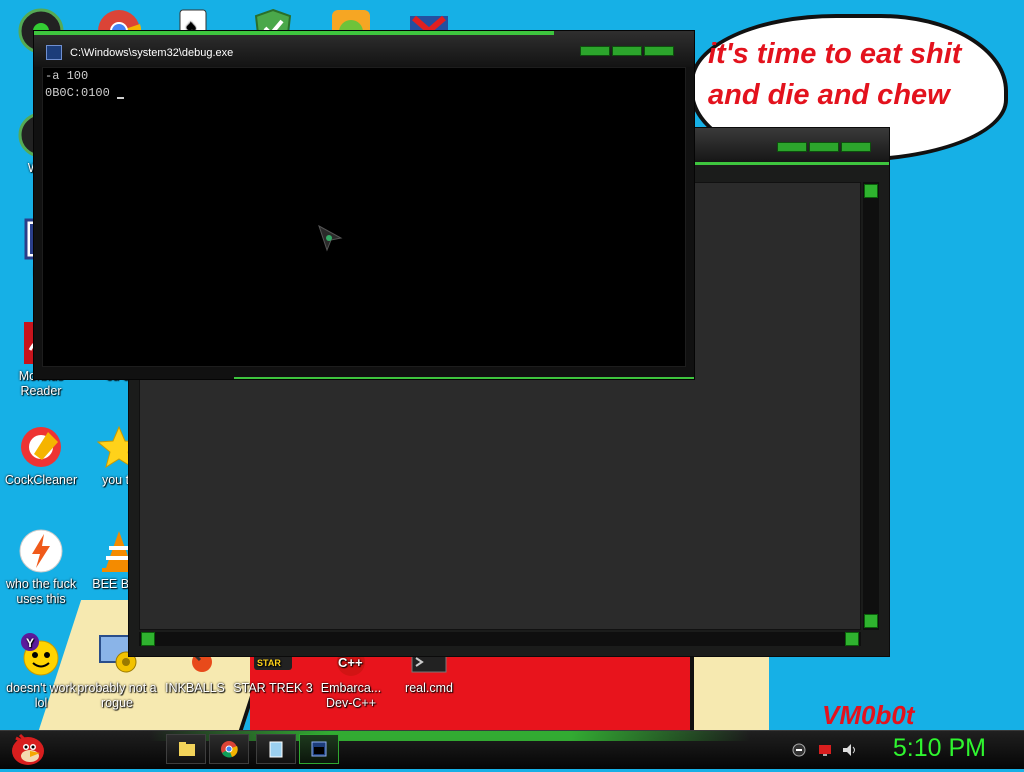 The width and height of the screenshot is (1024, 772). I want to click on start-button, so click(26, 748).